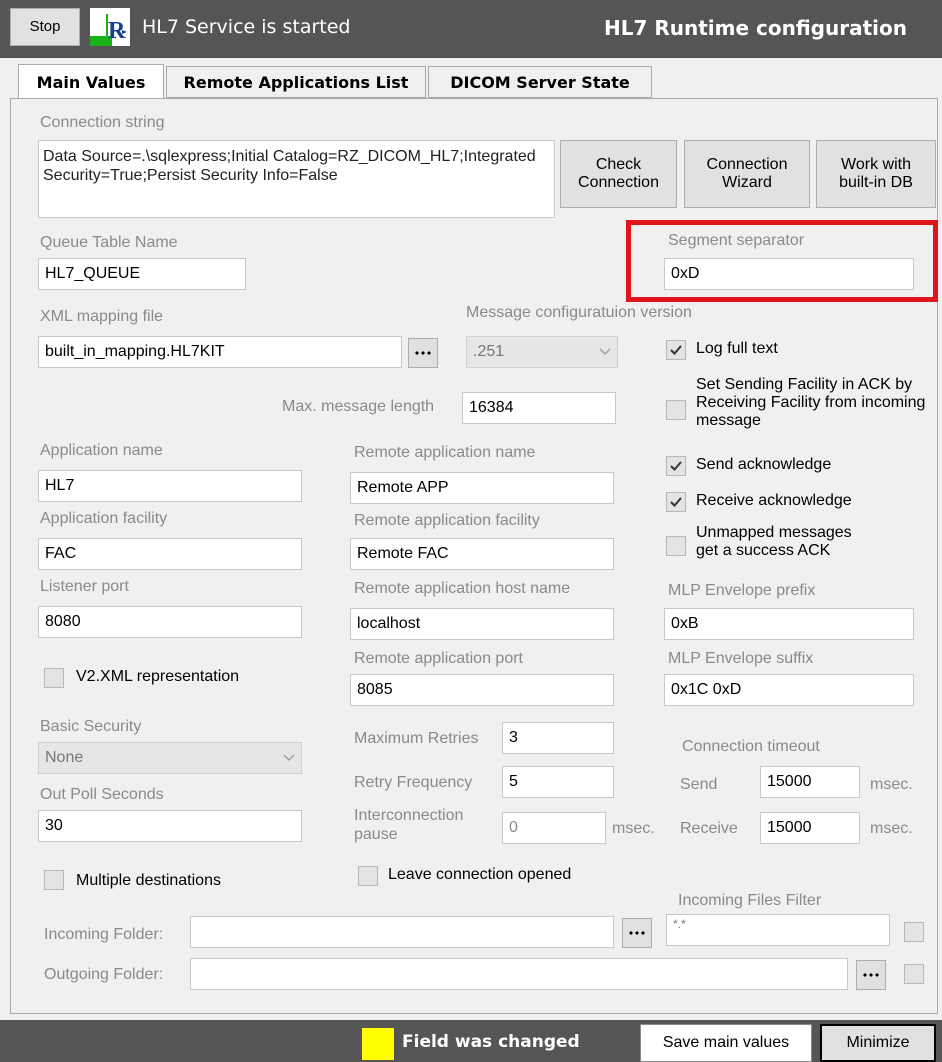  I want to click on remote-app-facility-input: Remote FAC, so click(482, 554).